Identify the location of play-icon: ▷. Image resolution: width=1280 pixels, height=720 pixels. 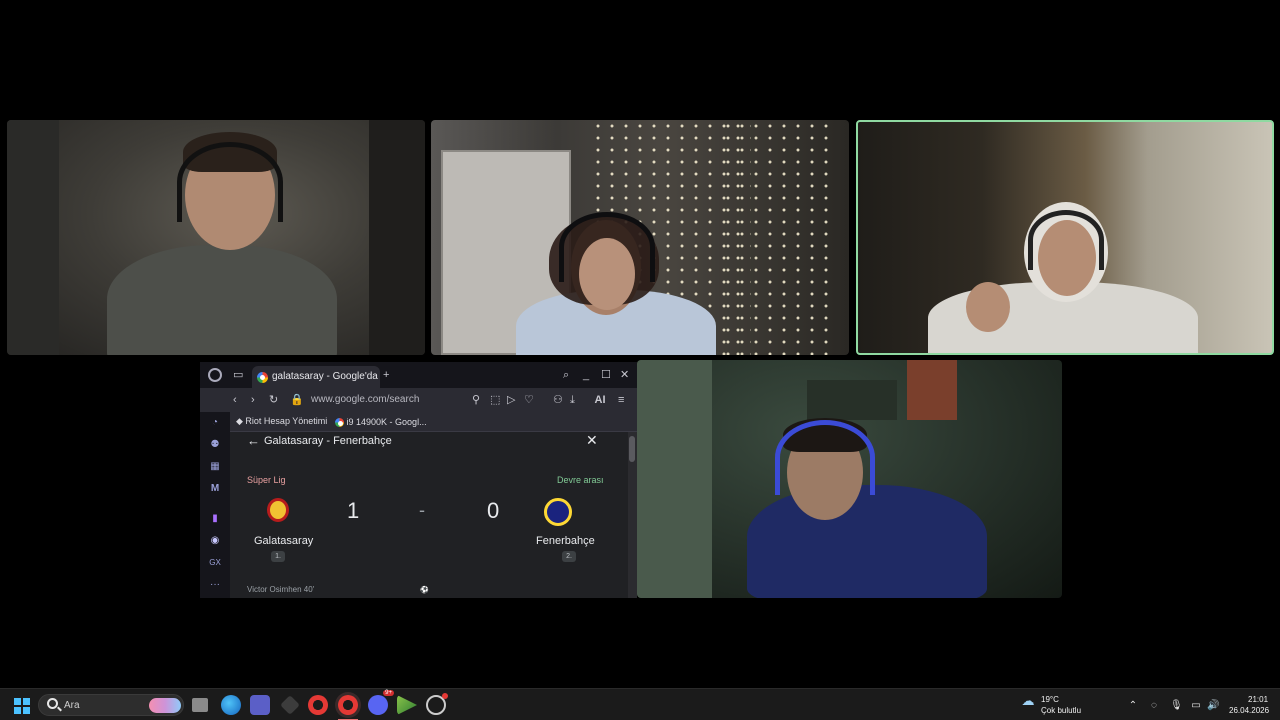
(511, 400).